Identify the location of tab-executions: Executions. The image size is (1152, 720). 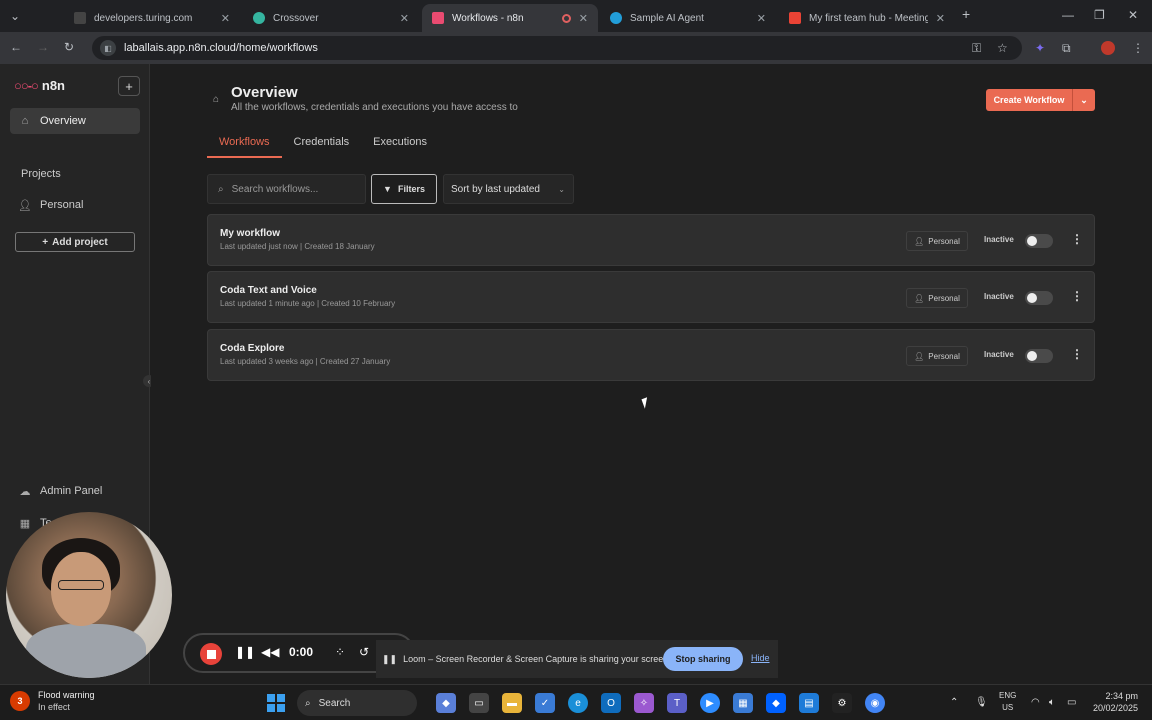
(400, 145).